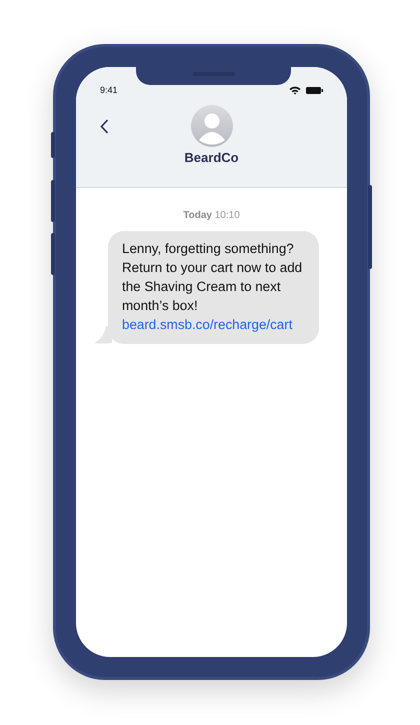  I want to click on battery-icon, so click(314, 90).